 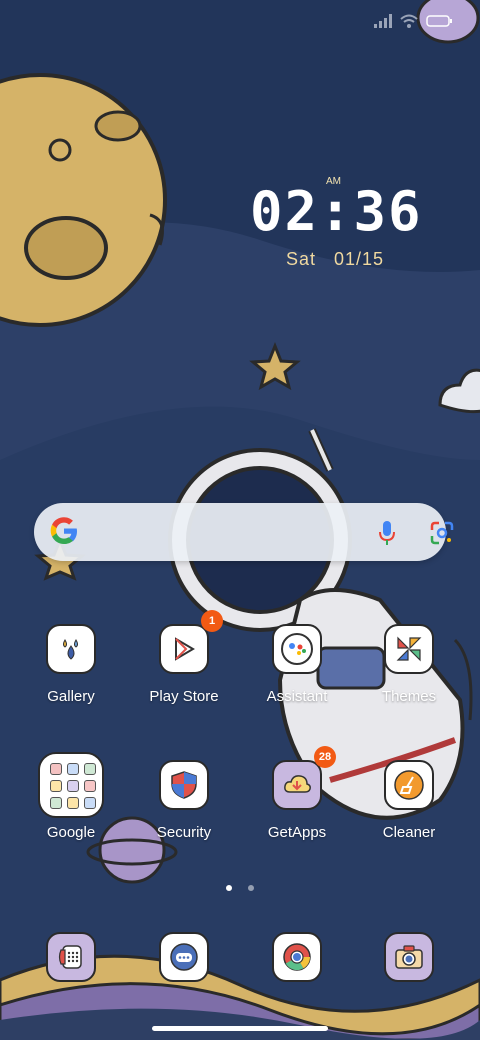 I want to click on folder-google: Google, so click(x=71, y=796).